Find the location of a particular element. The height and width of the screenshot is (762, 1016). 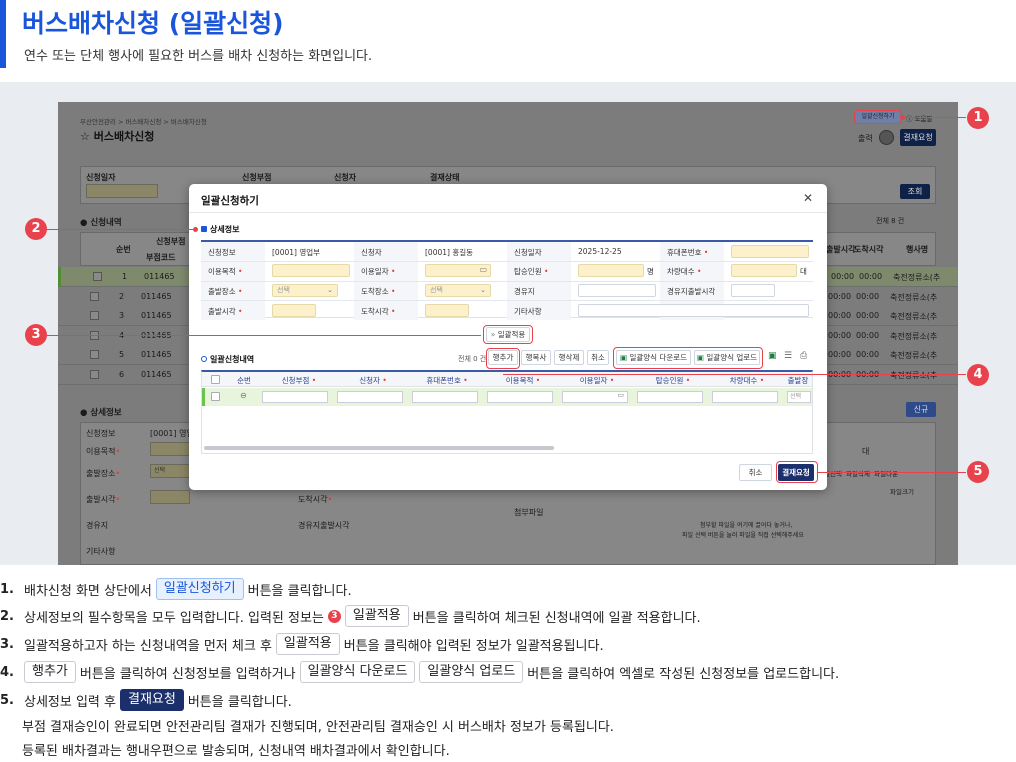

bg-detail-label-etc: 기타사항 is located at coordinates (101, 551).